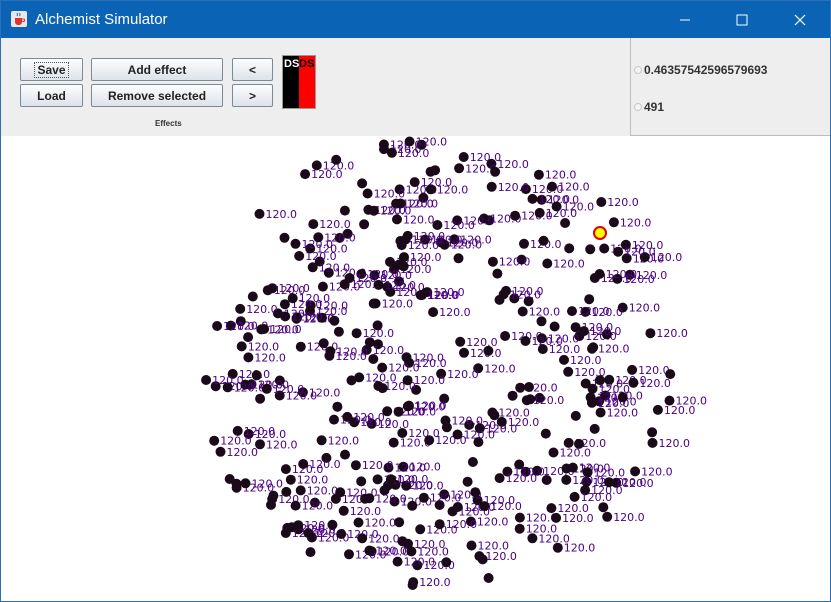 The height and width of the screenshot is (602, 831). Describe the element at coordinates (415, 19) in the screenshot. I see `title-bar: Alchemist Simulator` at that location.